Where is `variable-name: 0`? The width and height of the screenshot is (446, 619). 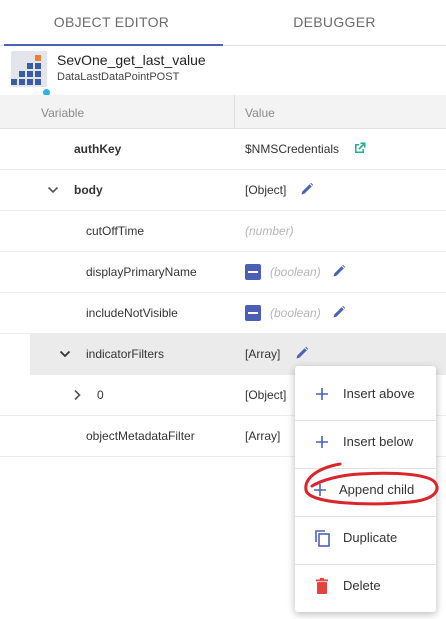 variable-name: 0 is located at coordinates (100, 395).